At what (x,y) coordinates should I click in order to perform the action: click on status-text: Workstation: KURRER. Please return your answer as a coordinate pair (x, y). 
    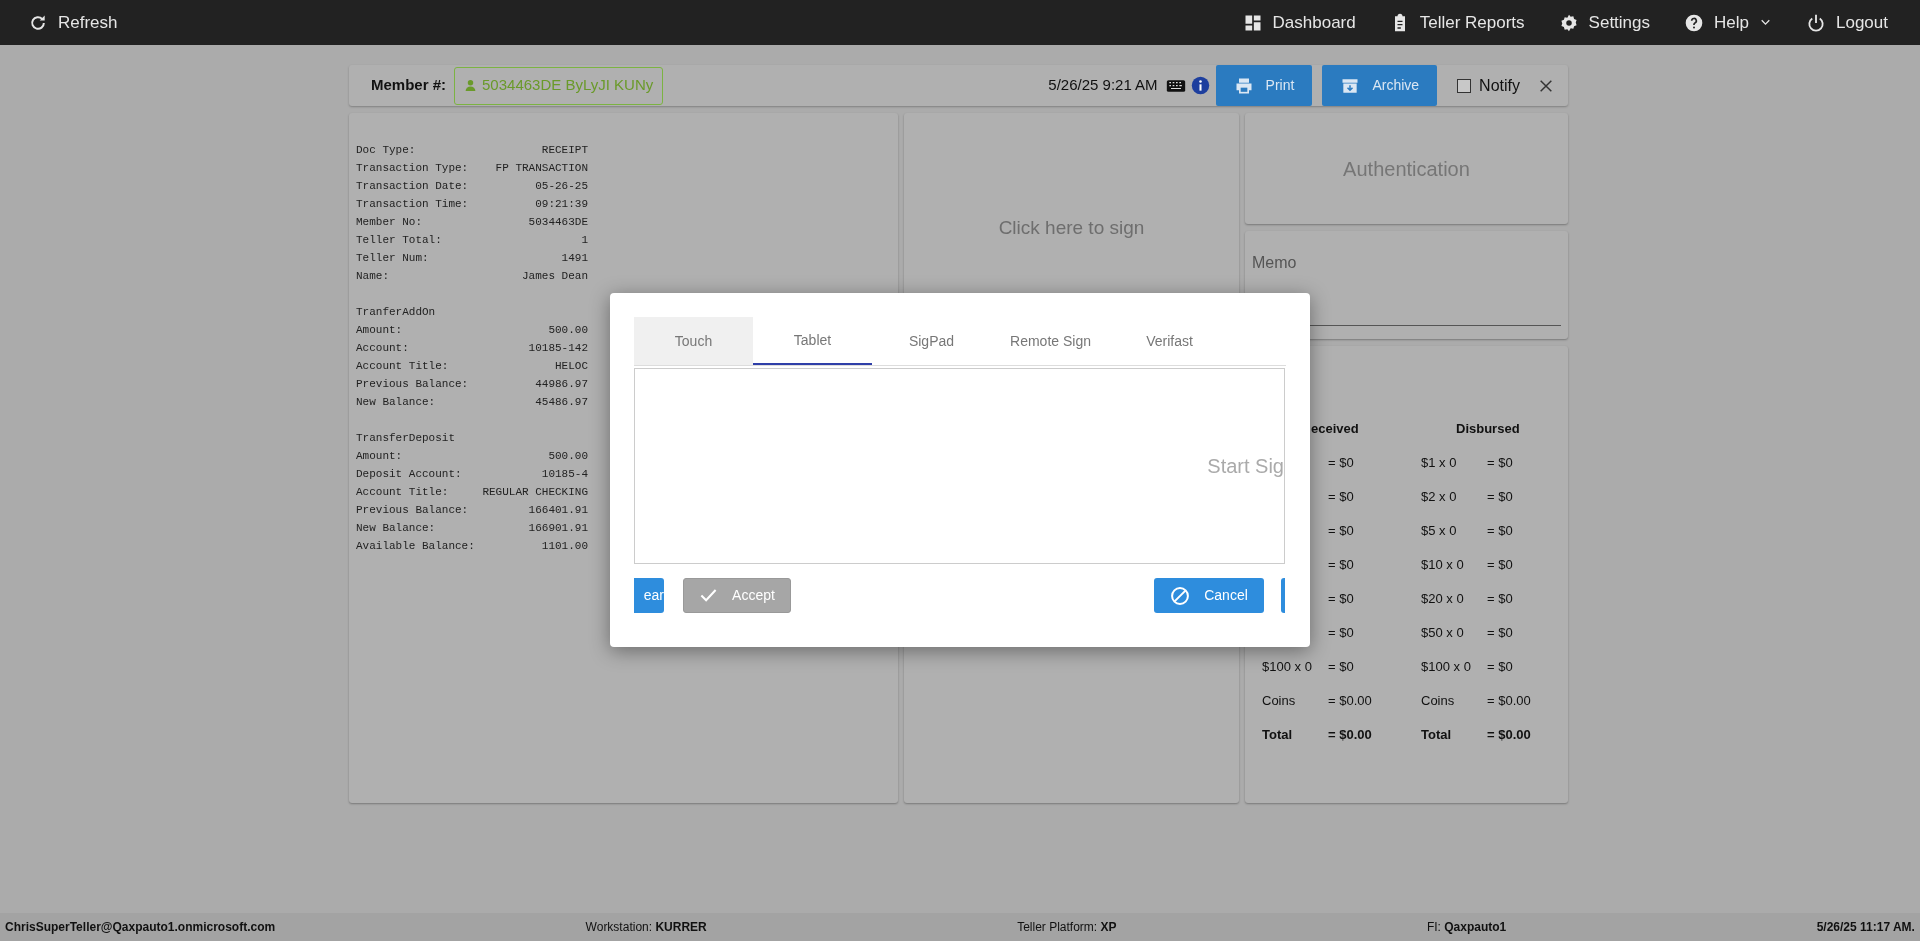
    Looking at the image, I should click on (646, 927).